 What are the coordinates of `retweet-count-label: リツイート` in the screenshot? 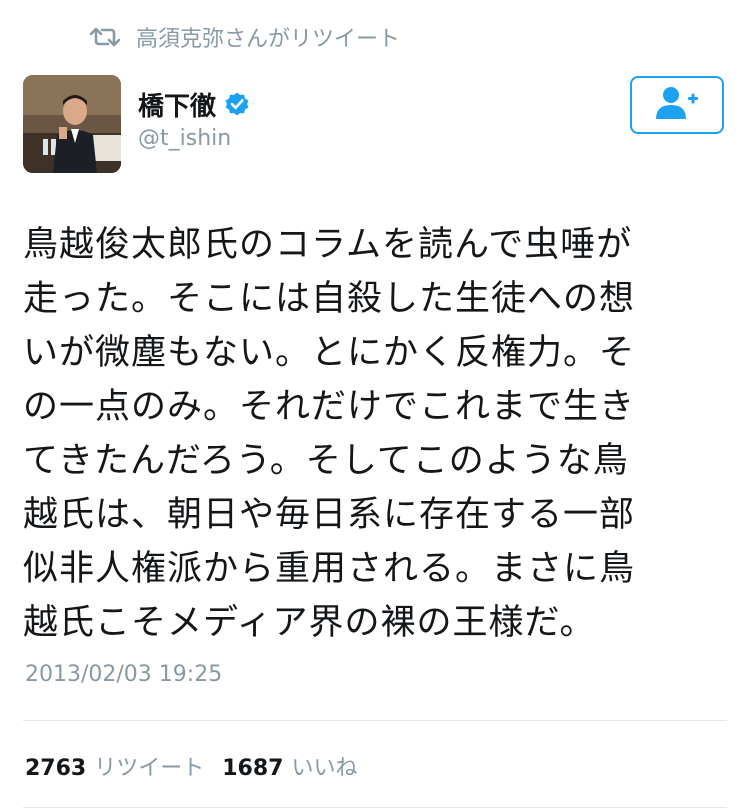 It's located at (149, 766).